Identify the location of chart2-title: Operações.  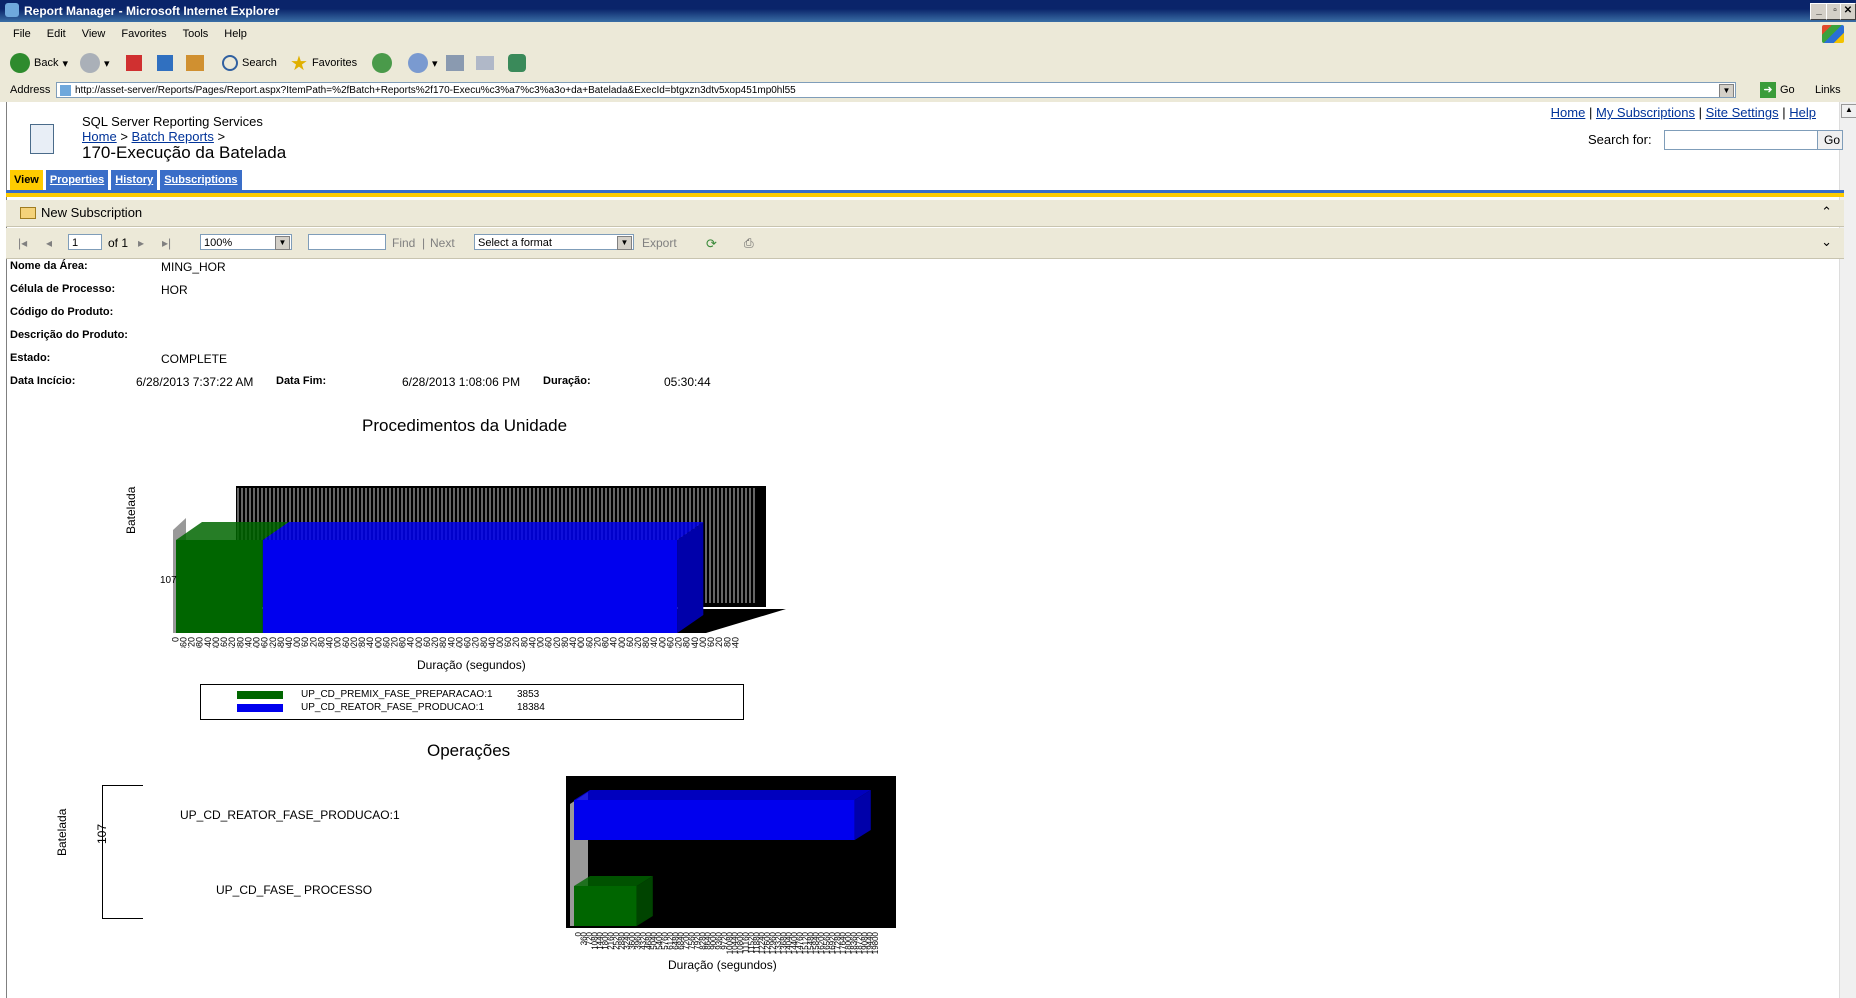
(469, 750).